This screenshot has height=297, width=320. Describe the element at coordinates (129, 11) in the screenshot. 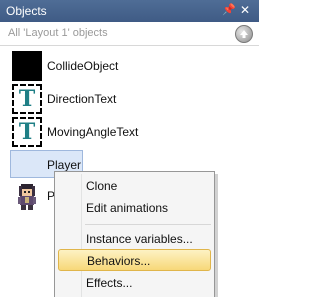

I see `panel-titlebar: Objects 📌 ✕` at that location.